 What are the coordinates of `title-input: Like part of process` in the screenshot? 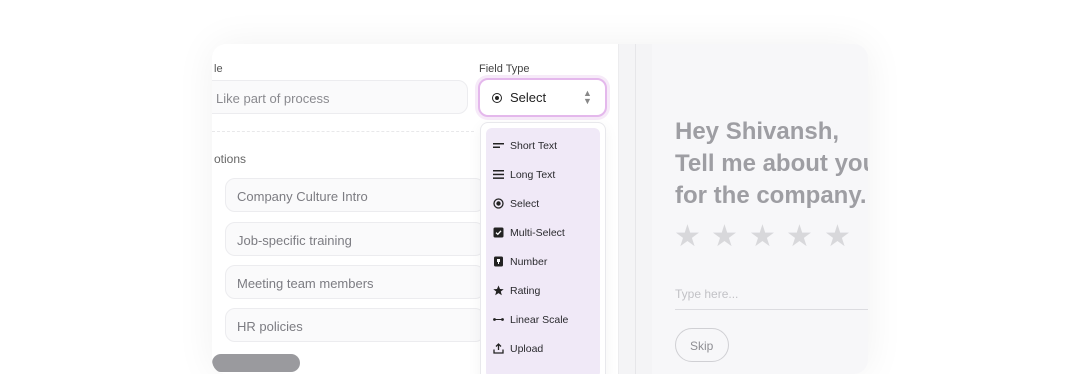 It's located at (340, 97).